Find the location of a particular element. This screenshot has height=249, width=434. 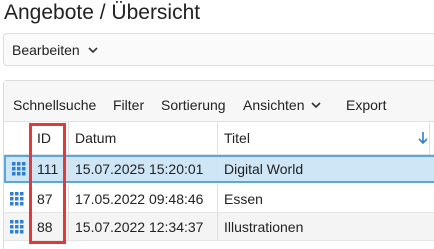

column-header-title: Titel is located at coordinates (324, 138).